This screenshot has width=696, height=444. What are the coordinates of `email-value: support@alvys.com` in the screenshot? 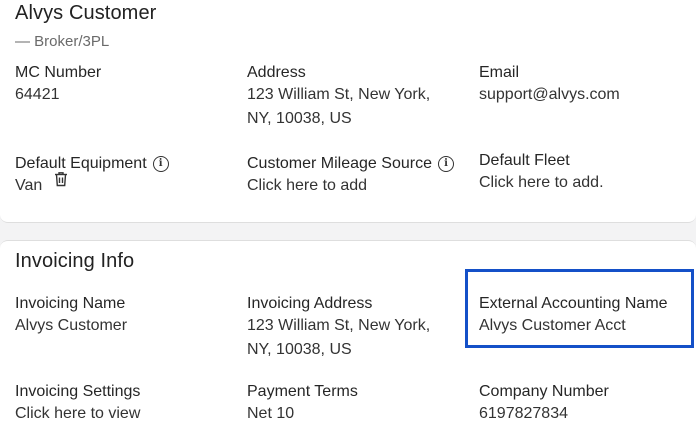 It's located at (549, 94).